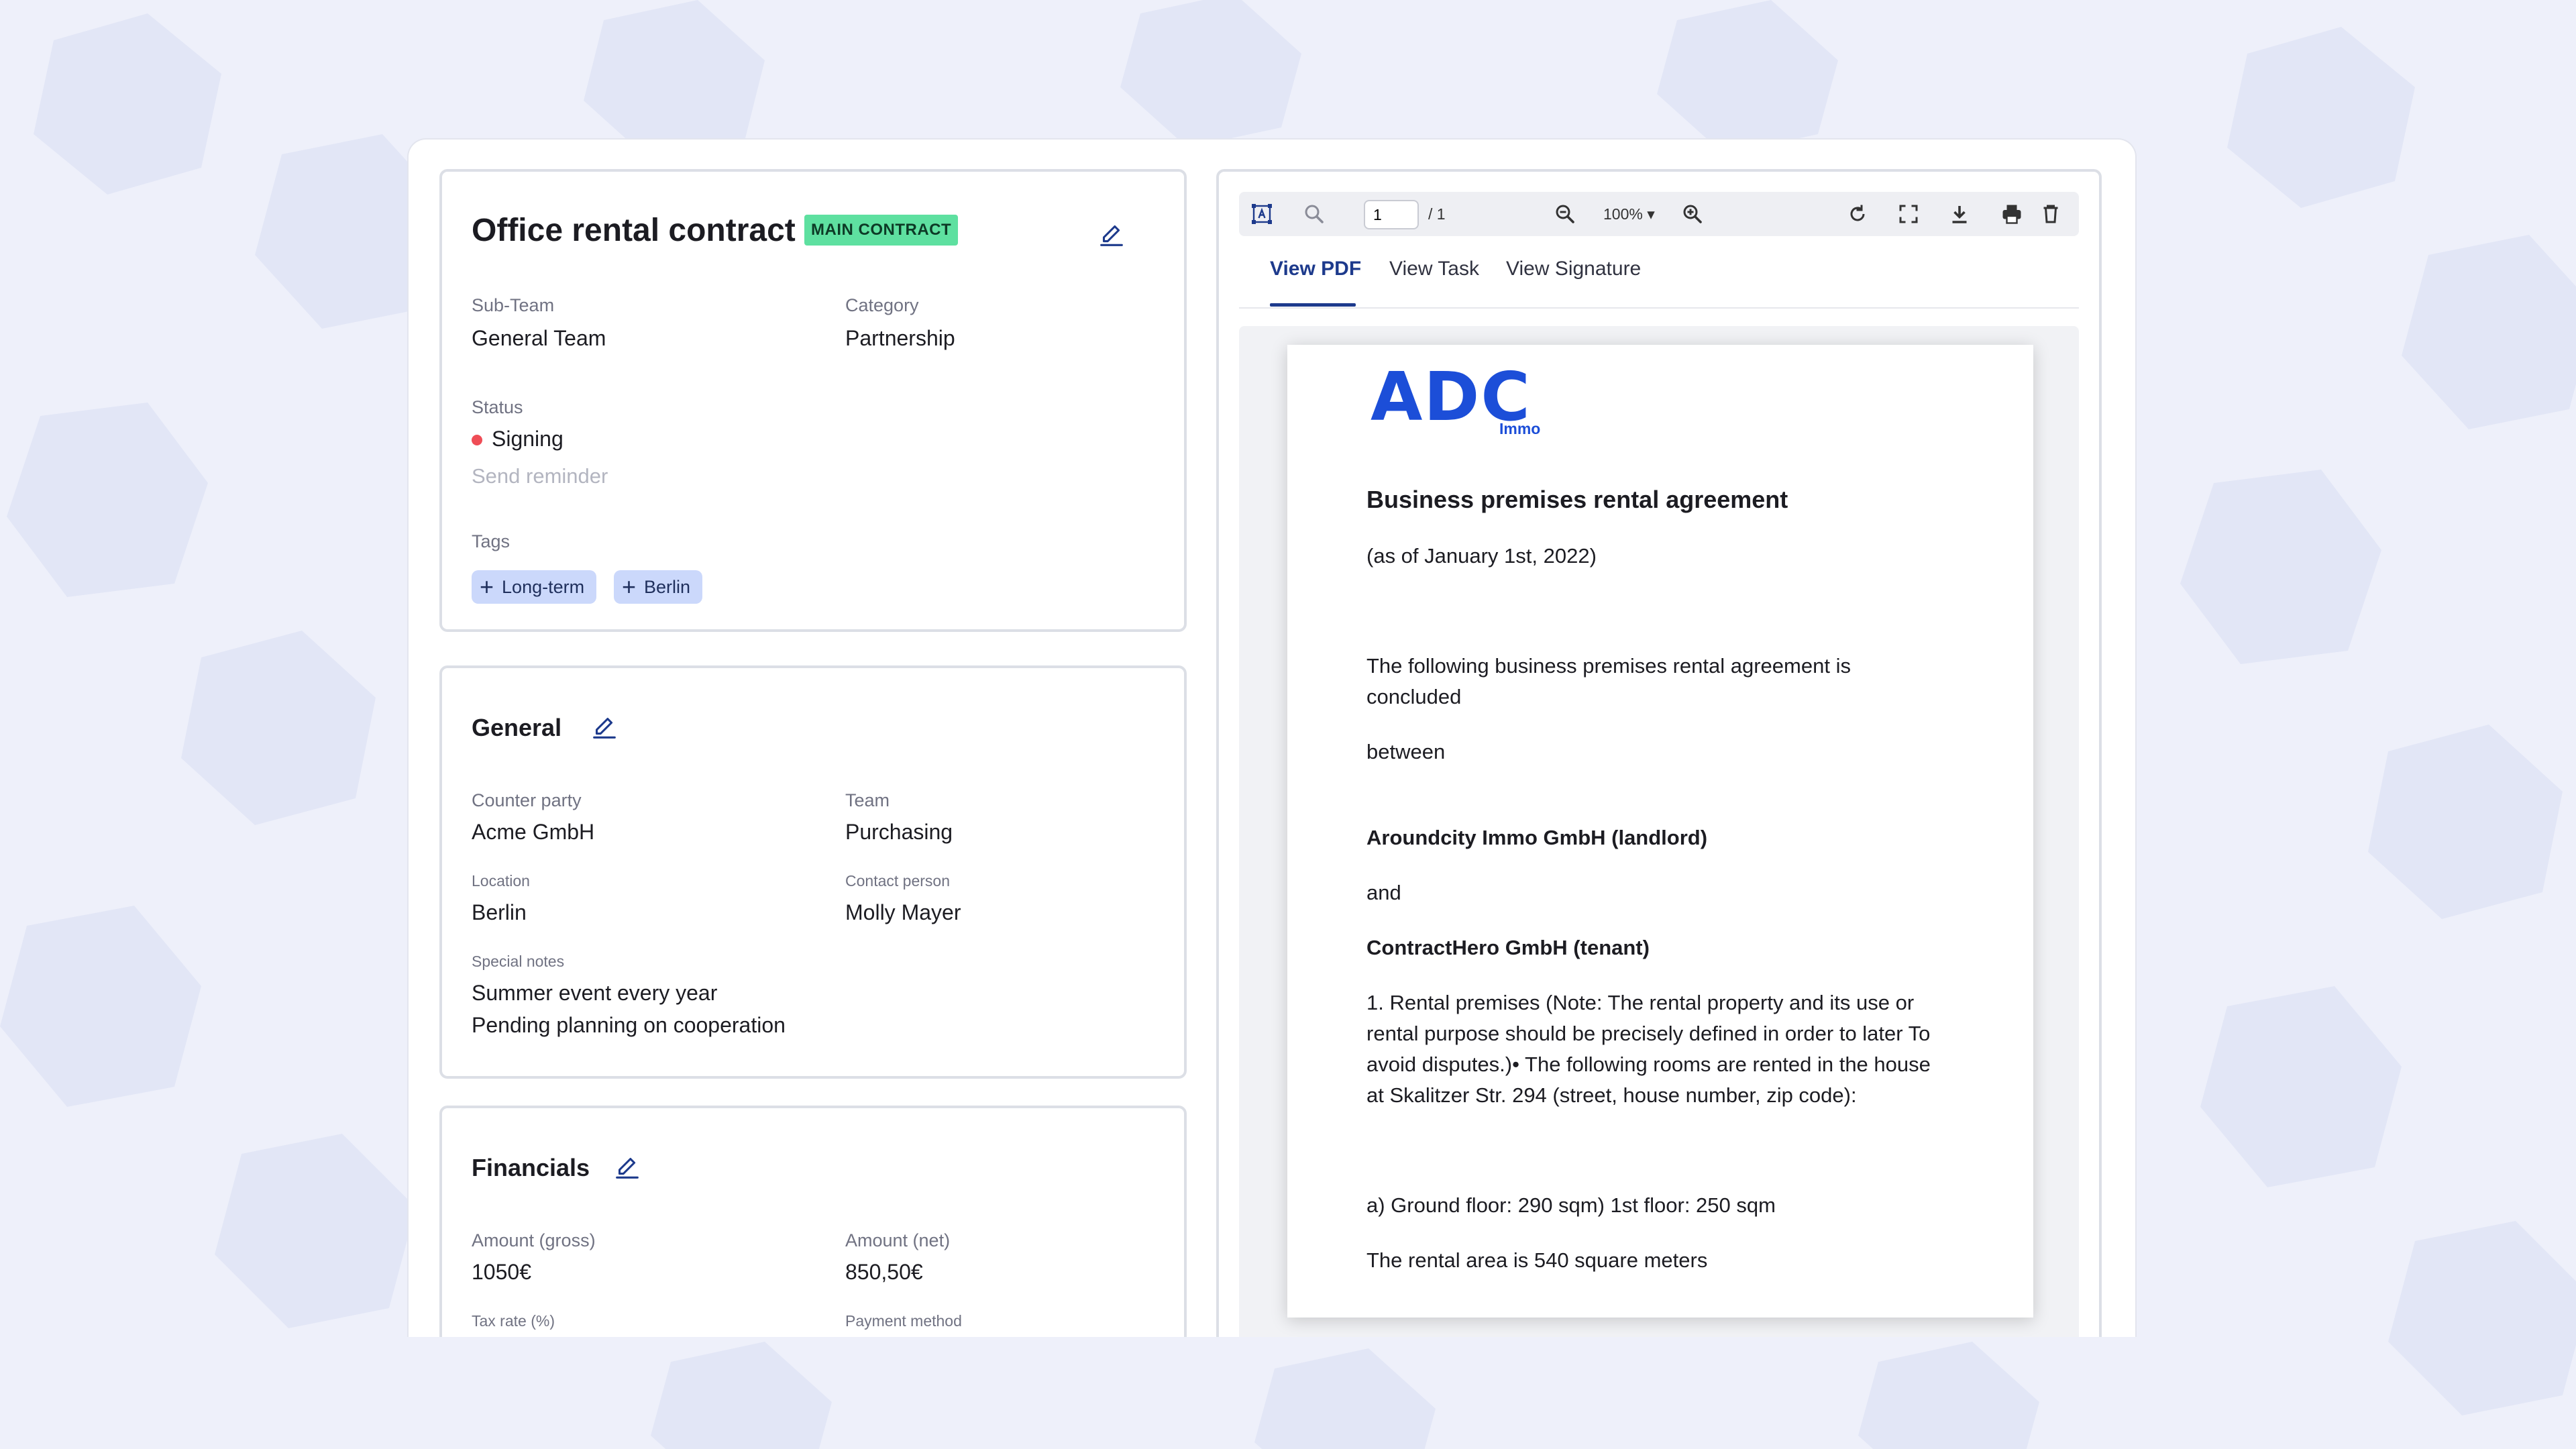 Image resolution: width=2576 pixels, height=1449 pixels. What do you see at coordinates (513, 305) in the screenshot?
I see `subteam-label: Sub-Team` at bounding box center [513, 305].